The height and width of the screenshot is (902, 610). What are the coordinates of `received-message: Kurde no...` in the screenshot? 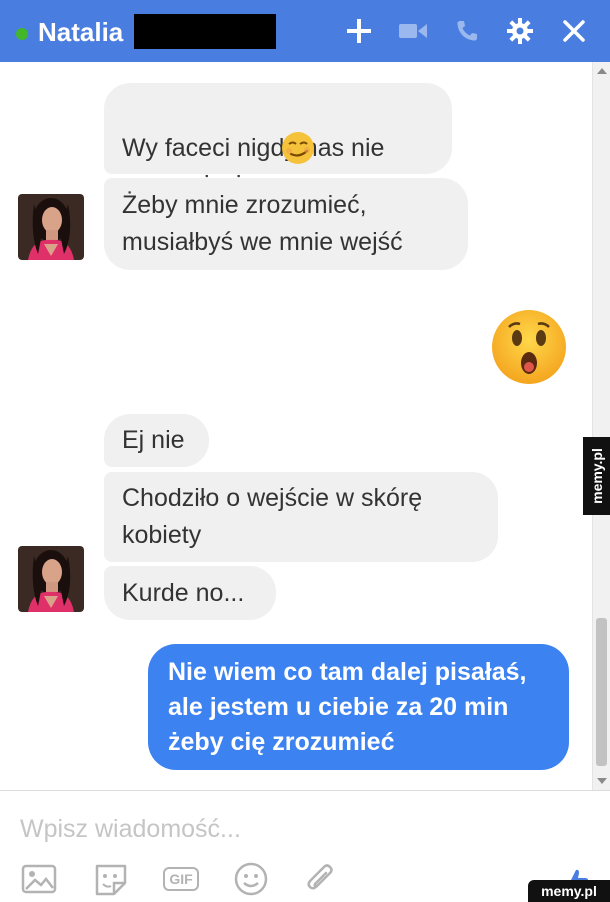 It's located at (190, 593).